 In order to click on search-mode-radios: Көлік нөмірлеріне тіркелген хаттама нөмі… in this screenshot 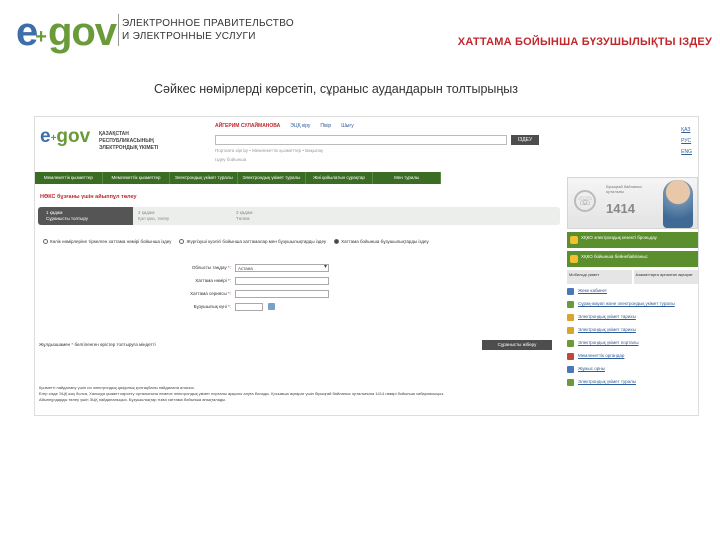, I will do `click(236, 241)`.